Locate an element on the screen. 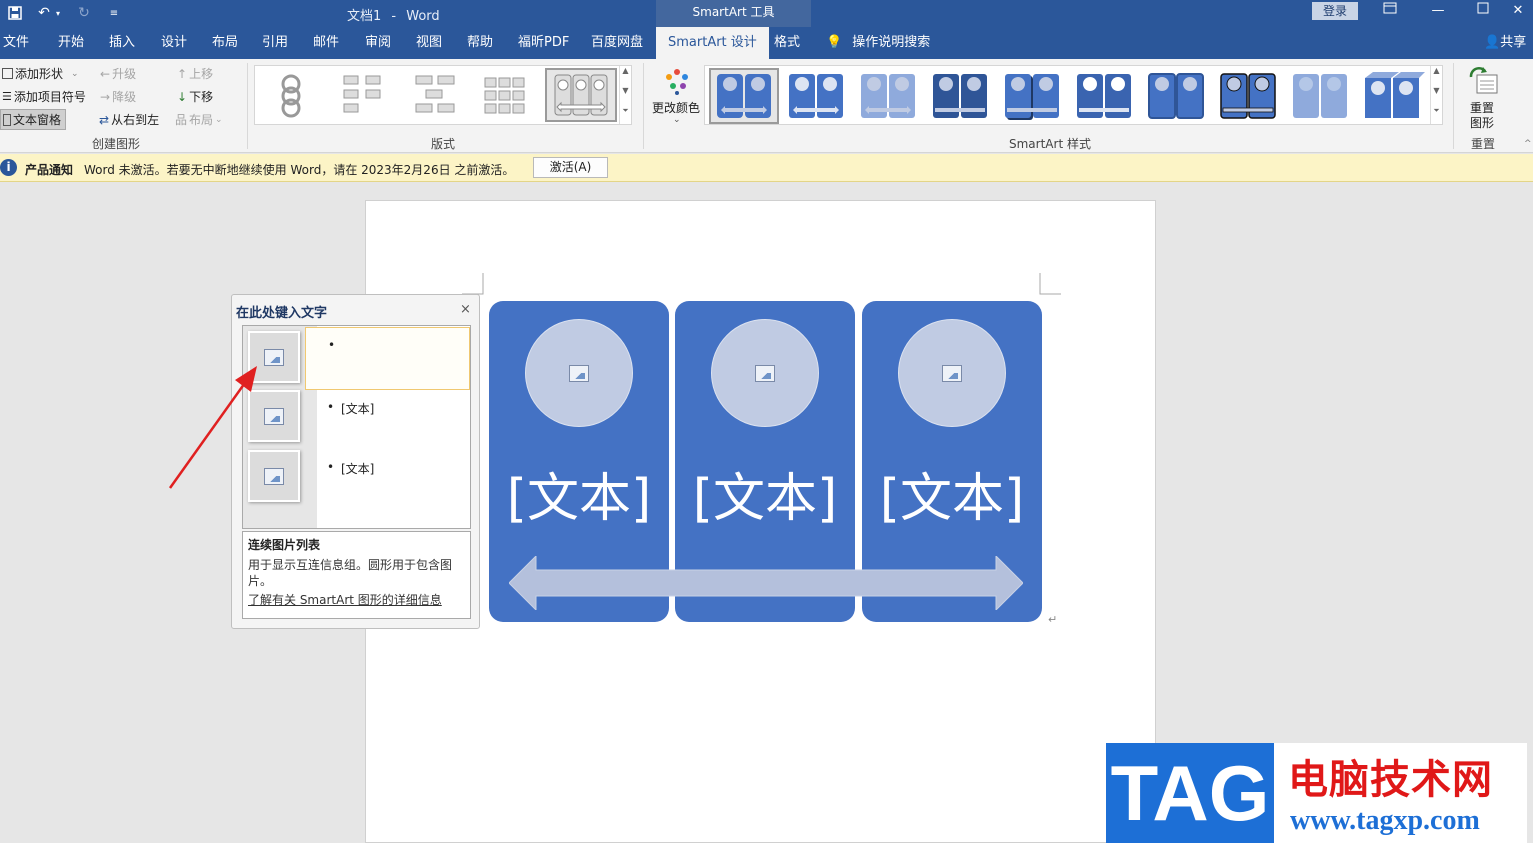  minimize-icon: — is located at coordinates (1438, 12).